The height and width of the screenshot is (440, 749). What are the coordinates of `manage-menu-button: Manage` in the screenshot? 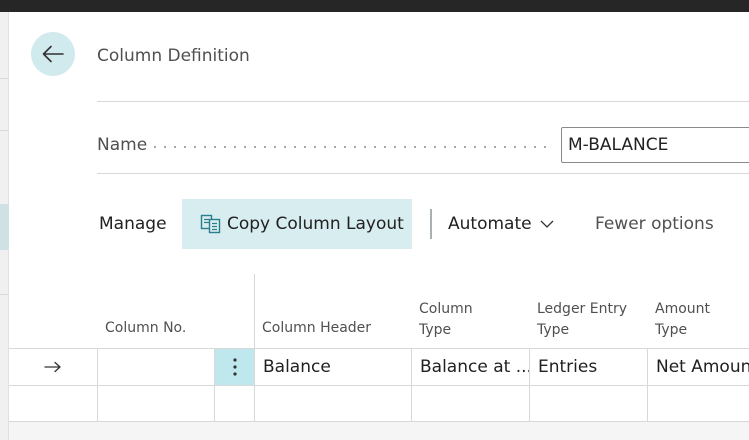 It's located at (133, 224).